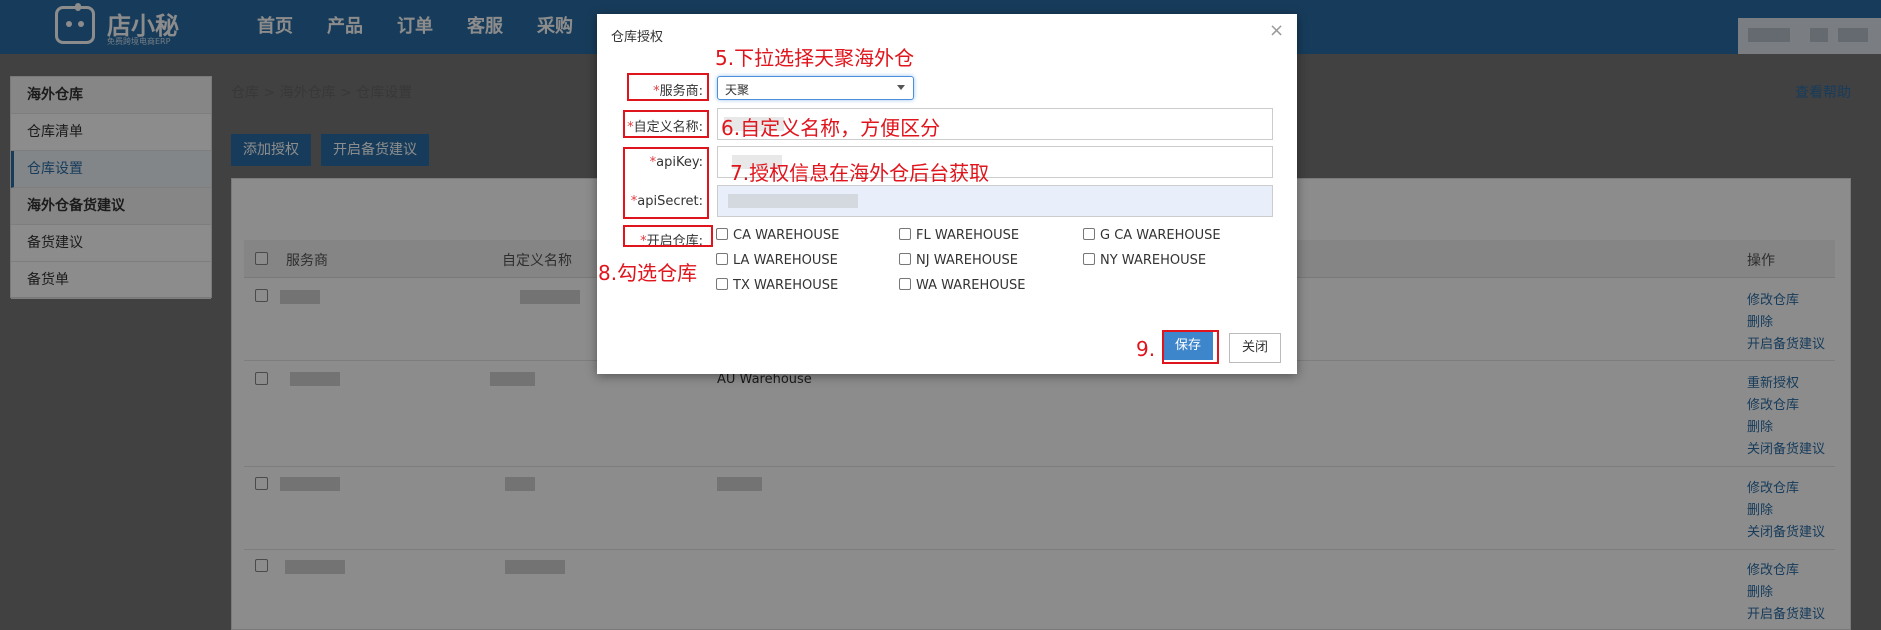 The image size is (1881, 630). I want to click on annotation-box-save, so click(1190, 347).